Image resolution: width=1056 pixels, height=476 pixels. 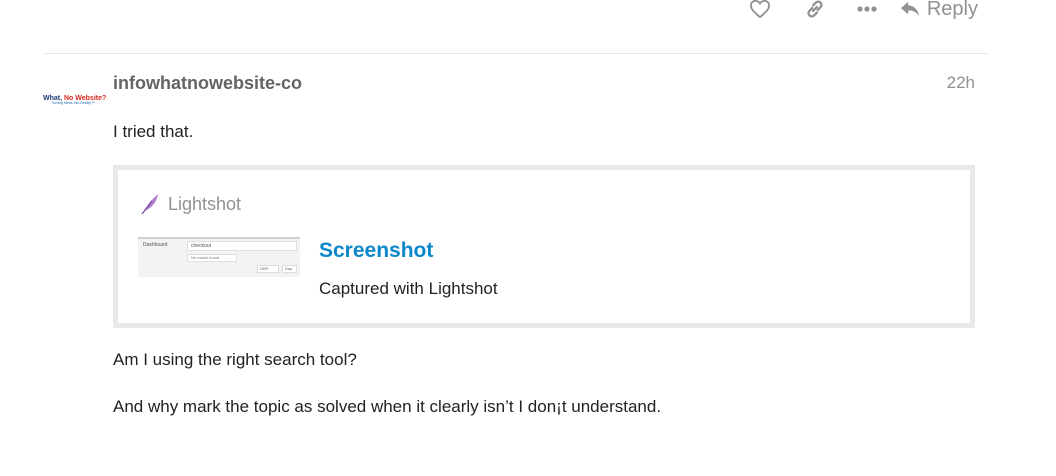 I want to click on link-icon, so click(x=815, y=9).